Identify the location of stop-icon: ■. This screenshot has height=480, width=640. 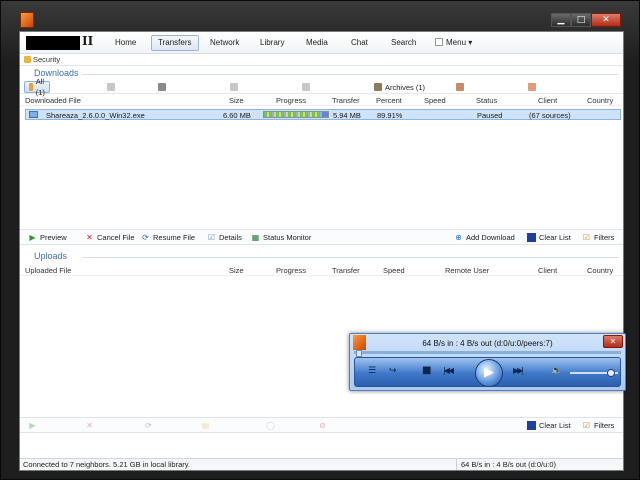
(426, 370).